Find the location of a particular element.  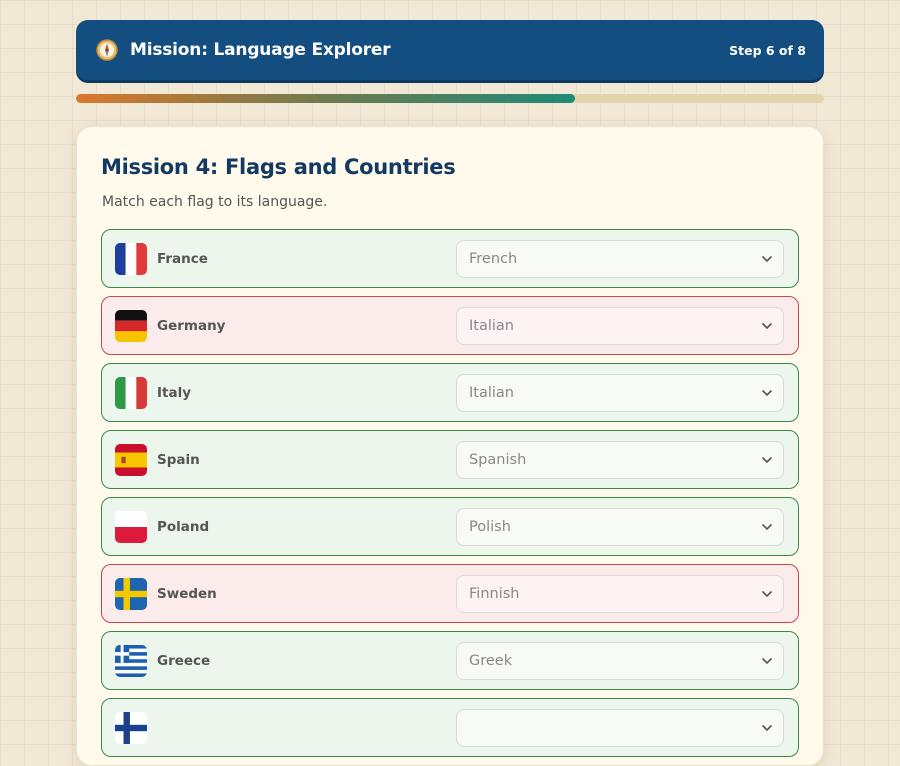

country-label: France is located at coordinates (182, 258).